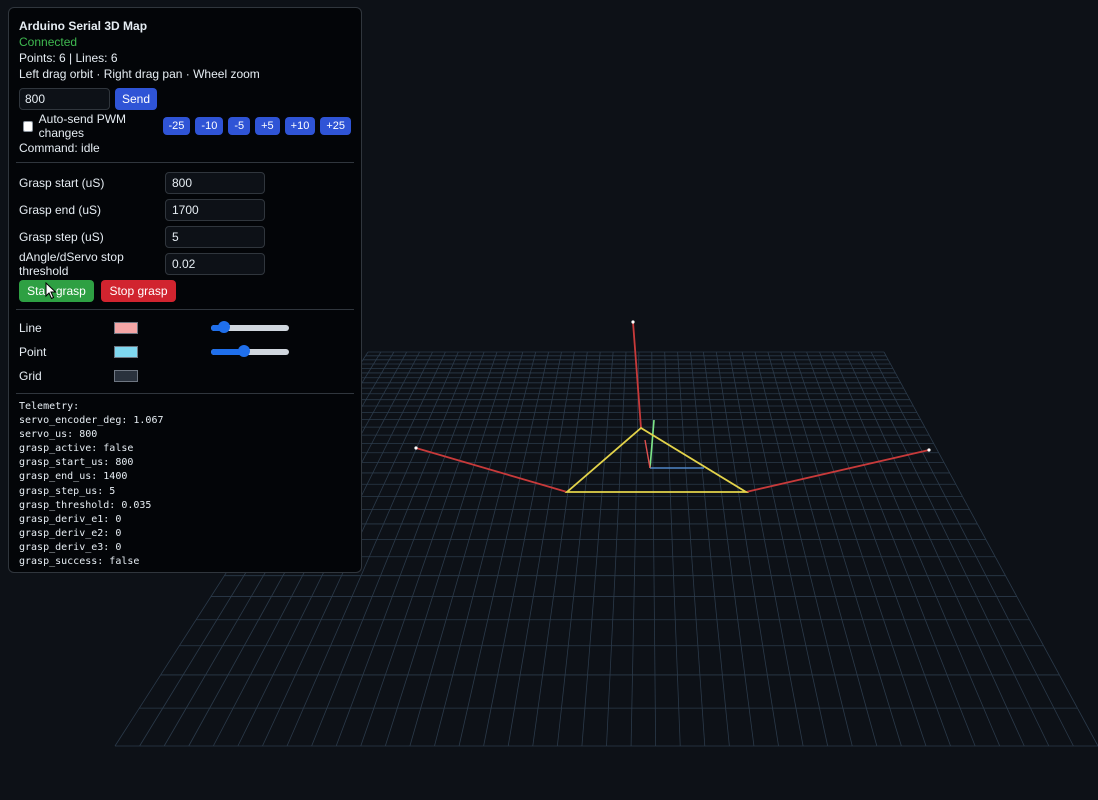 This screenshot has height=800, width=1098. I want to click on telemetry-line: servo_us: 800, so click(58, 435).